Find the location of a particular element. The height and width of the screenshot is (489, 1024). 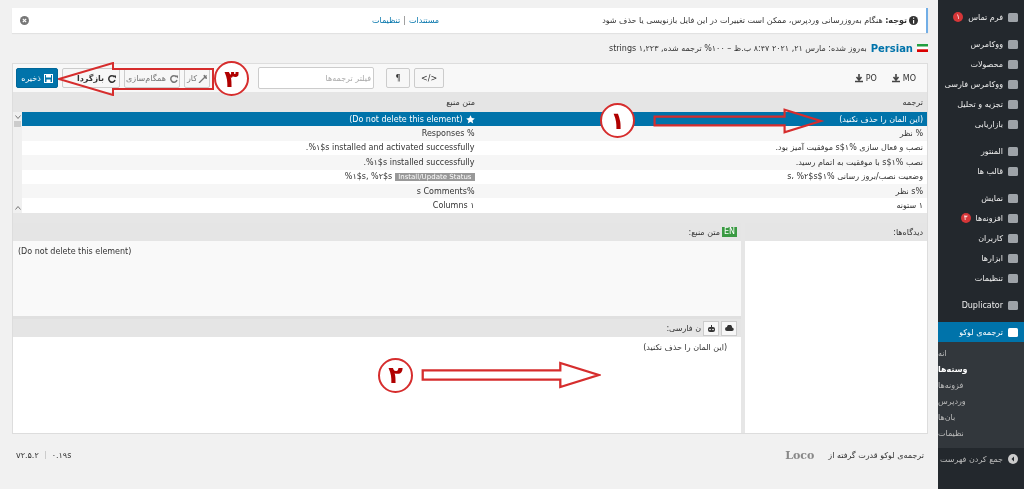

translation-cell: %s نظر is located at coordinates (909, 191).